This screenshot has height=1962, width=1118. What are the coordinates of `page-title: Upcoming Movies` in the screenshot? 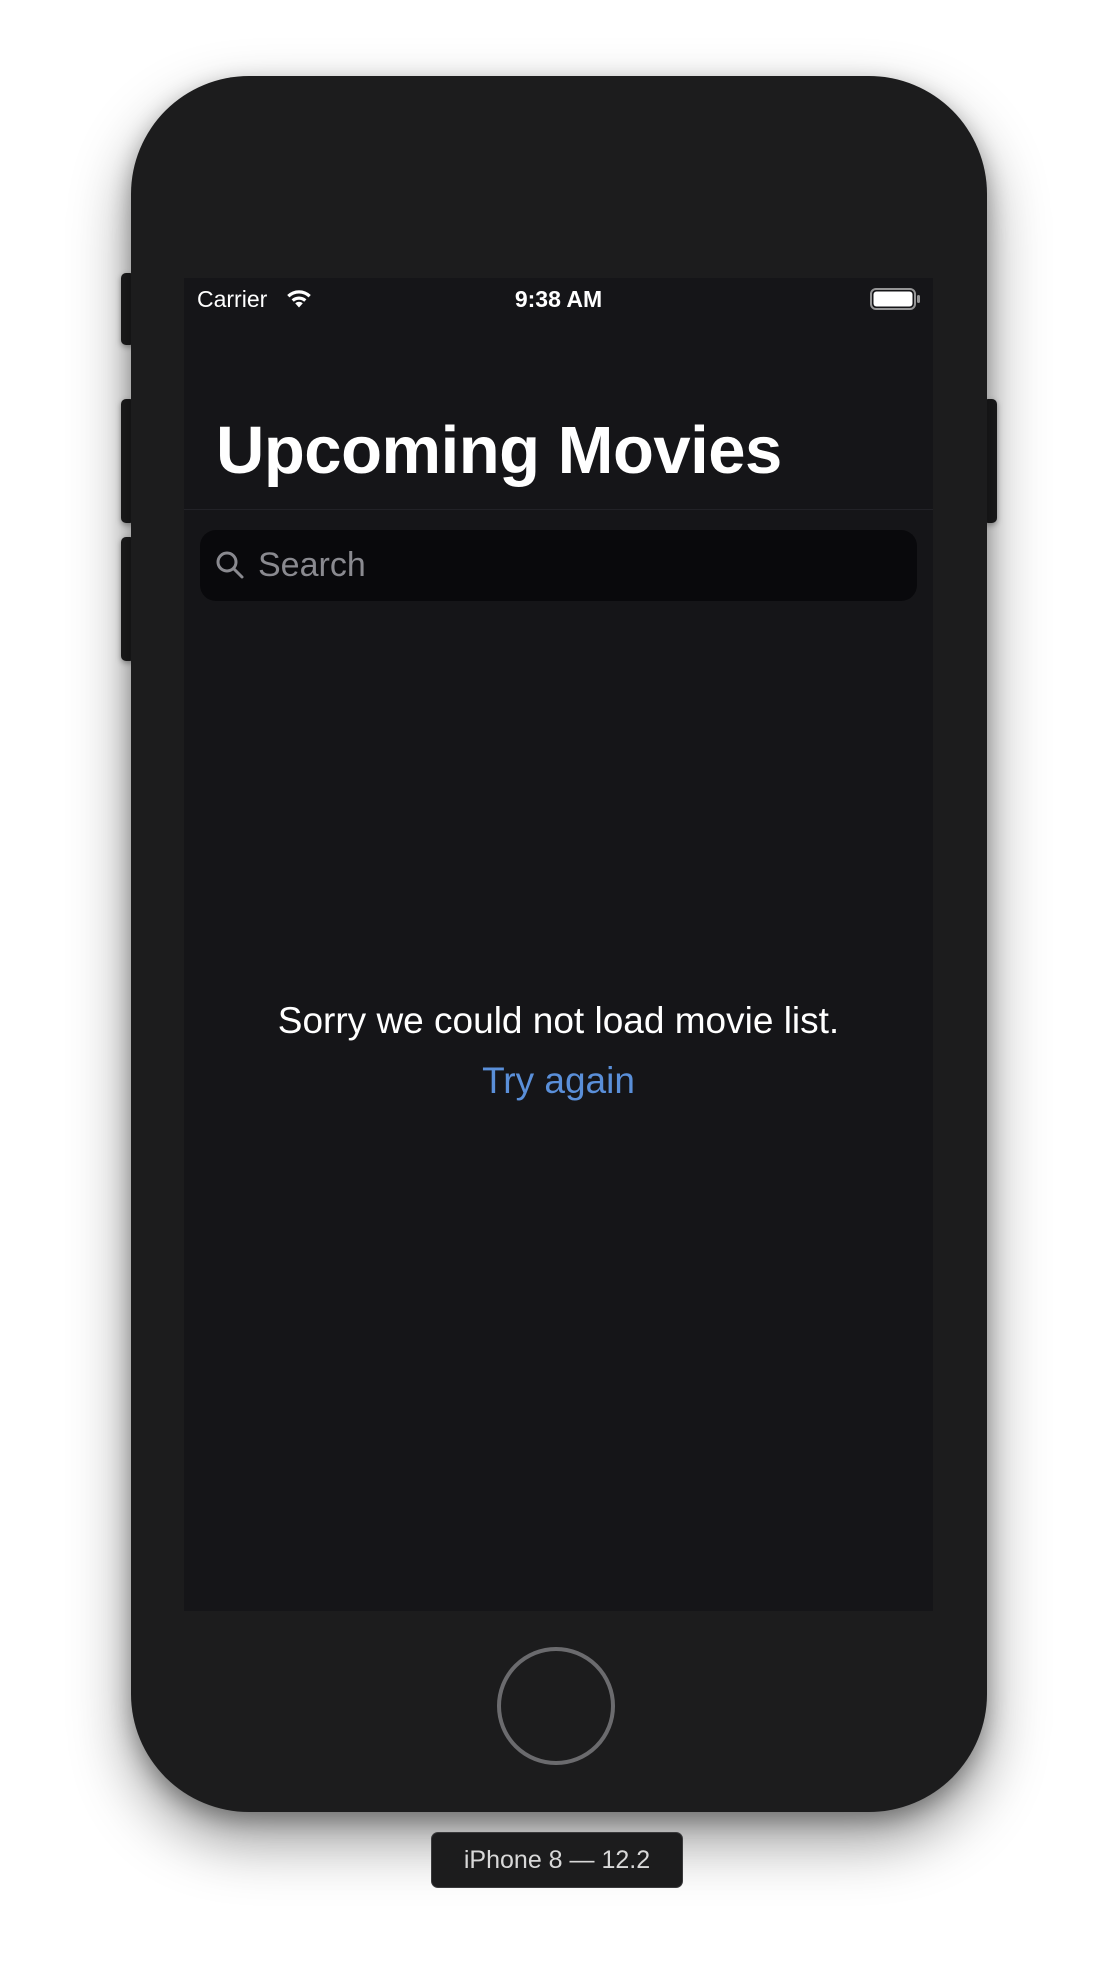 It's located at (499, 450).